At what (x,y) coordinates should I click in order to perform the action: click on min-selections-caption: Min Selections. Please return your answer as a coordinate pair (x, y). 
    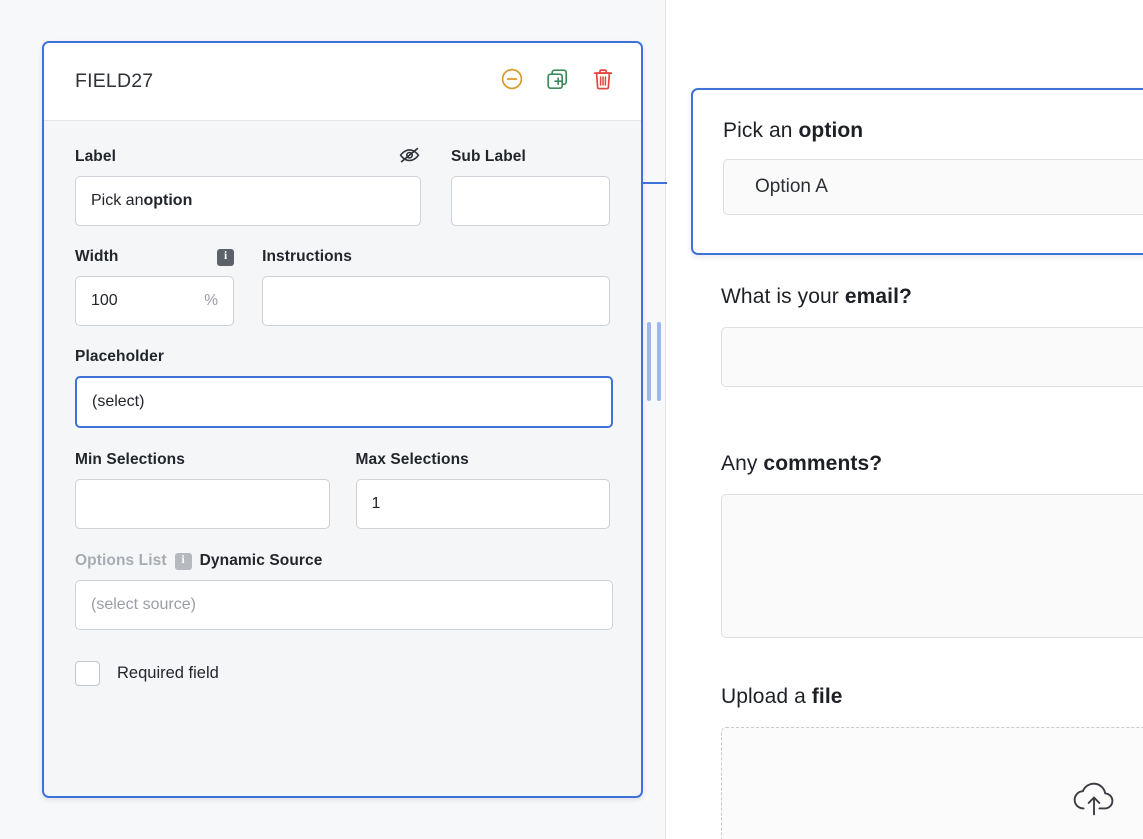
    Looking at the image, I should click on (130, 459).